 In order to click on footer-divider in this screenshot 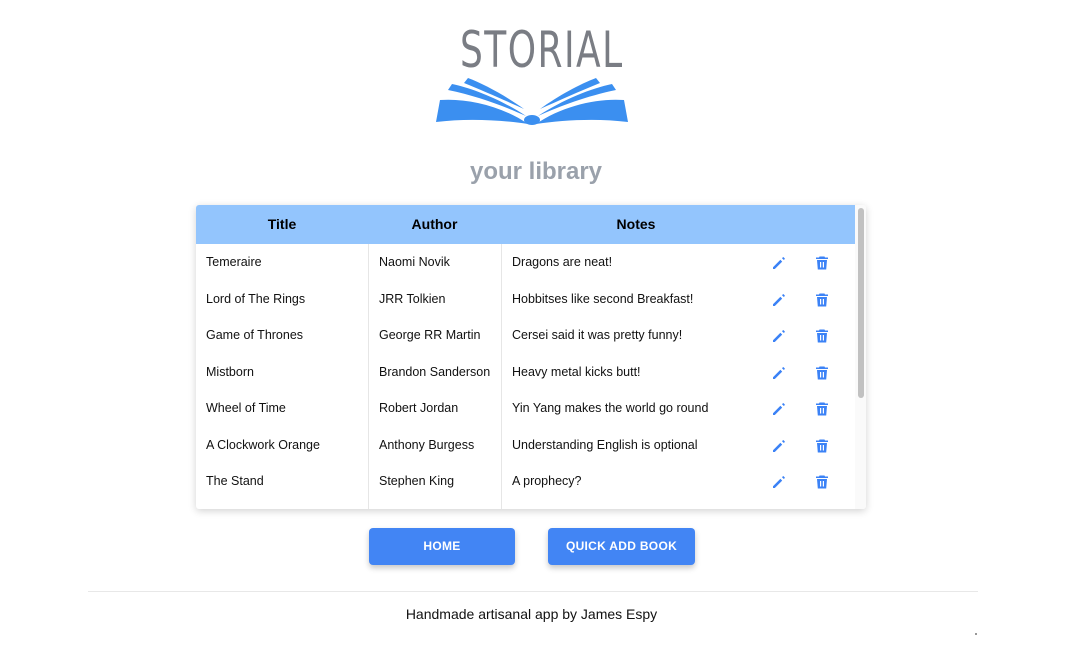, I will do `click(533, 591)`.